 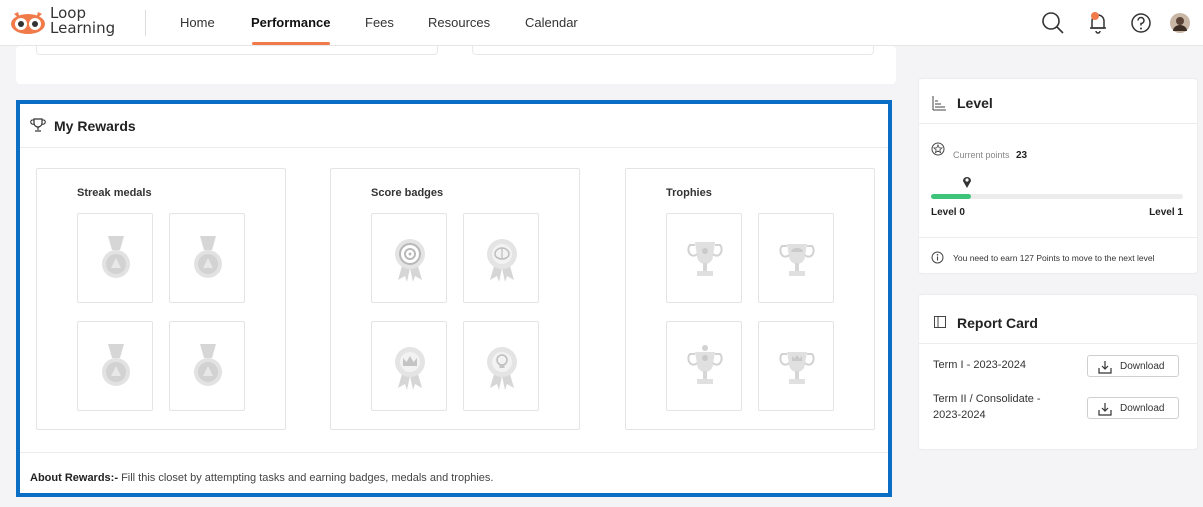 I want to click on group-title: Trophies, so click(x=689, y=193).